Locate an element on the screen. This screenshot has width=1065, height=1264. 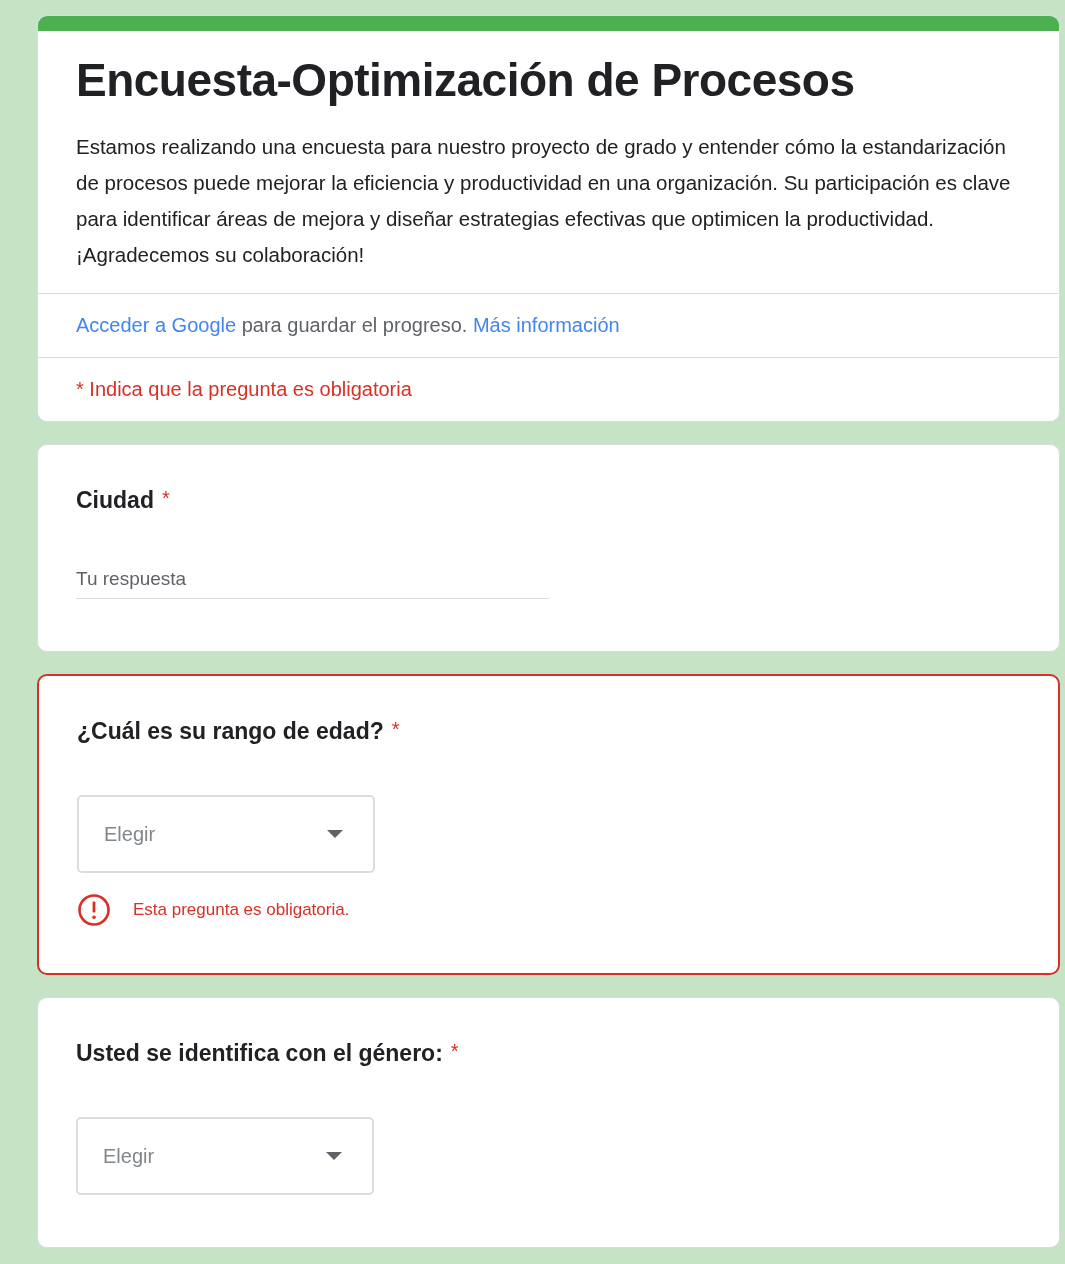
form-description: Estamos realizando una encuesta para nuestro proyecto de grado y entender cómo la estandarización de procesos puede mejorar la eficiencia y productividad en una organización. Su participación es clave para identificar áreas de mejora y diseñar estrategias efectivas que optimicen la productividad. ¡Agradecemos su colaboración! is located at coordinates (544, 201).